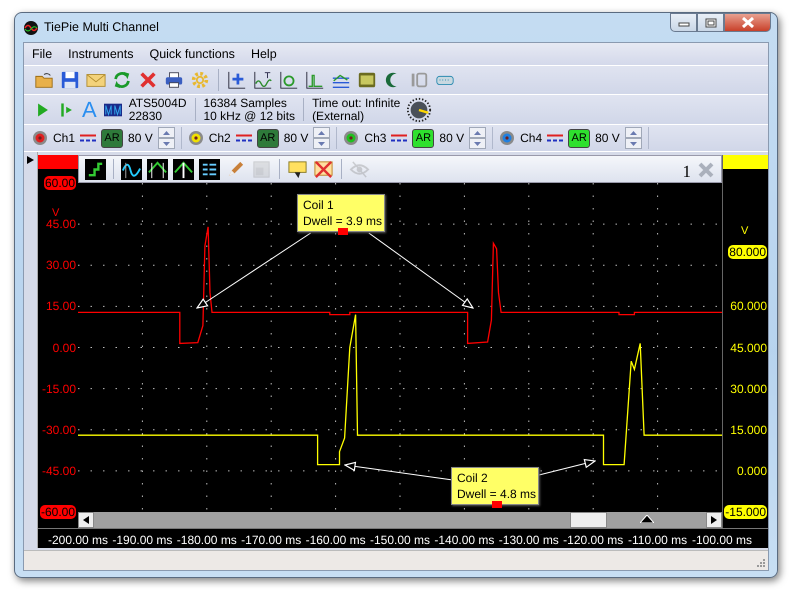  Describe the element at coordinates (263, 80) in the screenshot. I see `wave-graph-icon` at that location.